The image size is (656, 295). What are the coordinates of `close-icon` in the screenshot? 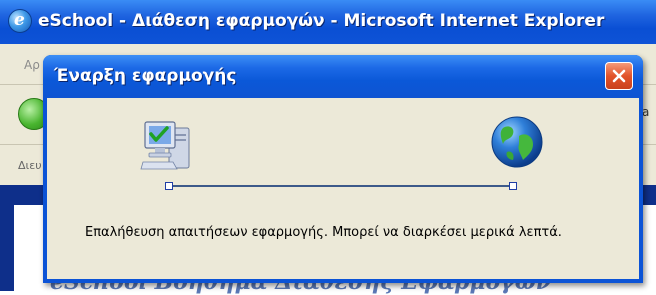 It's located at (619, 76).